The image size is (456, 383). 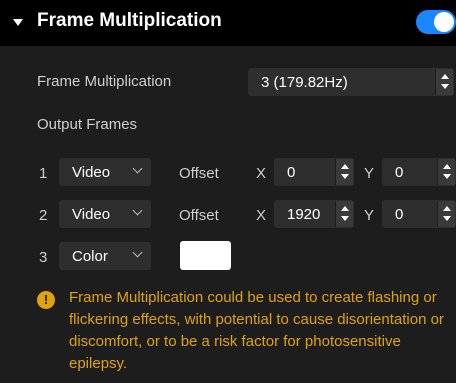 I want to click on row-index: 1, so click(x=43, y=173).